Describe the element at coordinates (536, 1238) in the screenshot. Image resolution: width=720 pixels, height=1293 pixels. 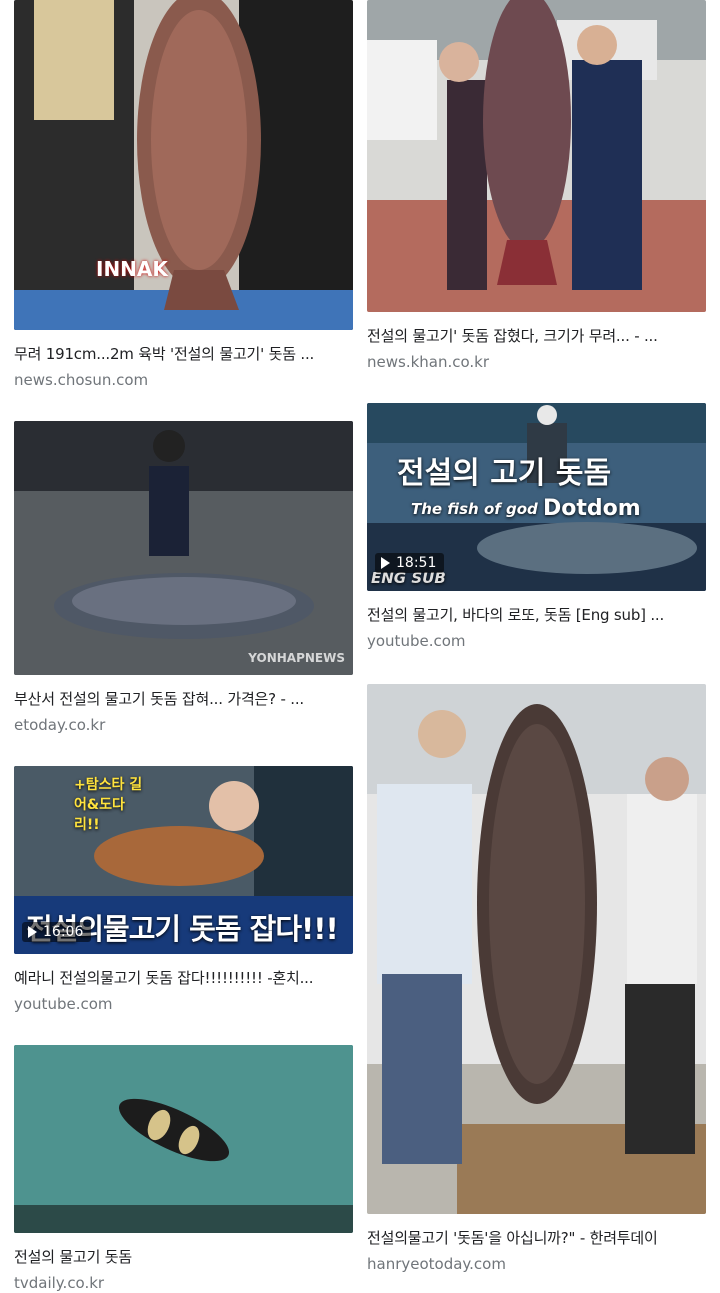
I see `result-title: 전설의물고기 '돗돔'을 아십니까?" - 한려투데이` at that location.